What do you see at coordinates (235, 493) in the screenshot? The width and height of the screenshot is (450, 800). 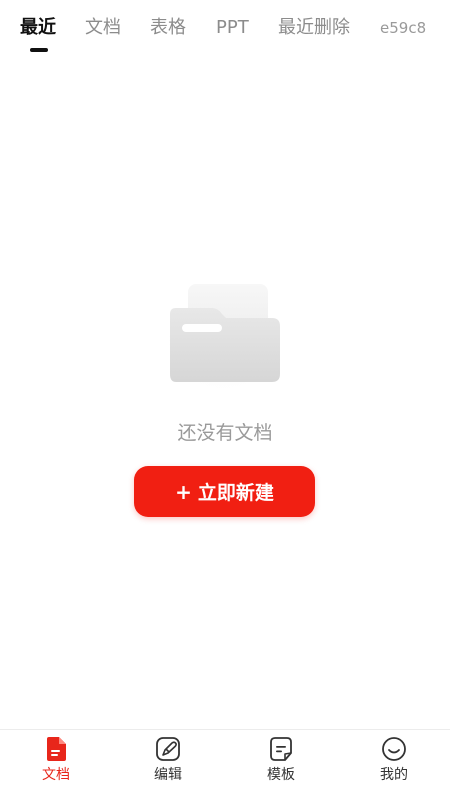 I see `create-new-label: 立即新建` at bounding box center [235, 493].